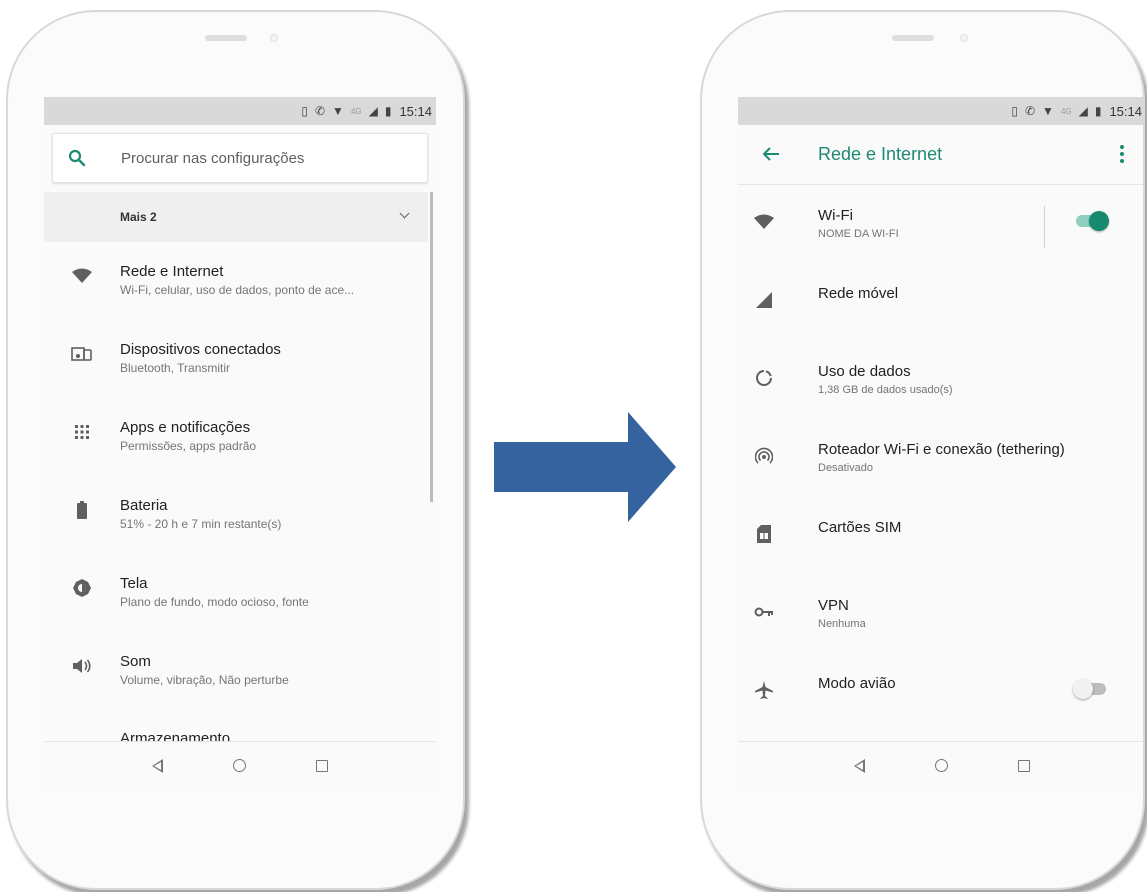  I want to click on item-title: Tela, so click(134, 583).